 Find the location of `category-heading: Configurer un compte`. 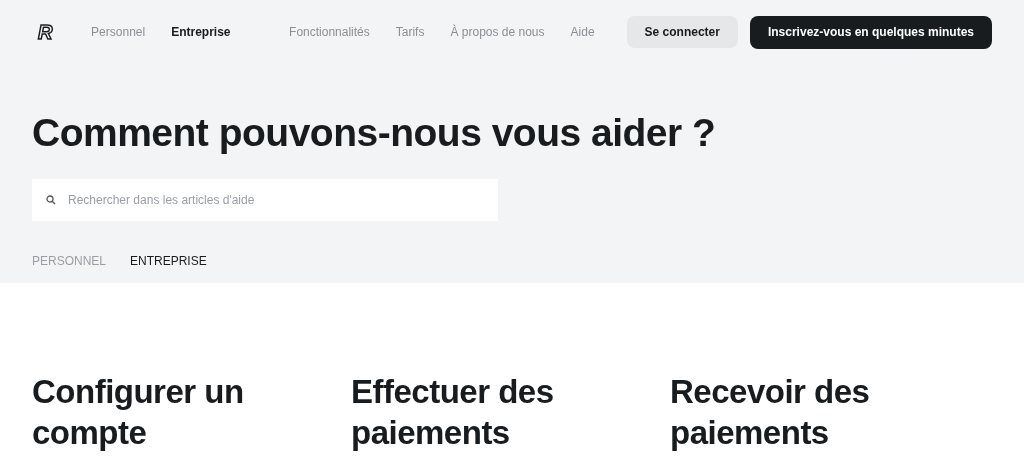

category-heading: Configurer un compte is located at coordinates (157, 412).